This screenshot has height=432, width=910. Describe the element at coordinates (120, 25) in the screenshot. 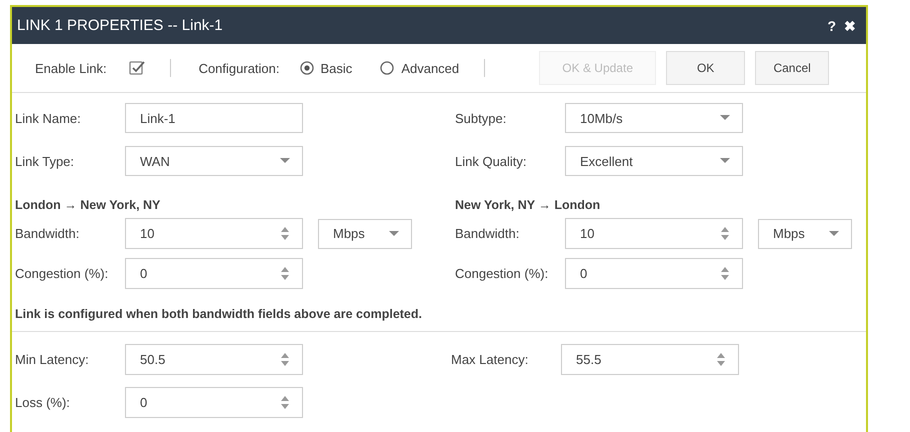

I see `window-title: LINK 1 PROPERTIES -- Link-1` at that location.